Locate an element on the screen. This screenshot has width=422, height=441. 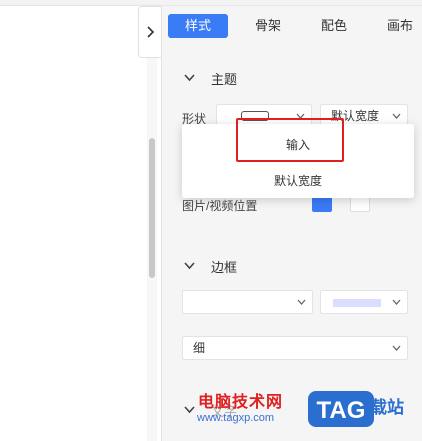
panel-tabs: 样式 骨架 配色 画布 is located at coordinates (292, 27).